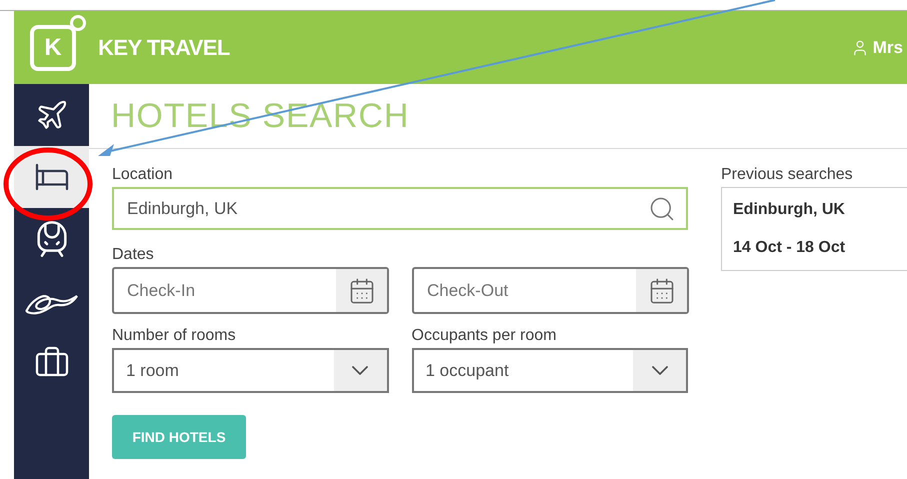  What do you see at coordinates (143, 175) in the screenshot?
I see `field-label: Location` at bounding box center [143, 175].